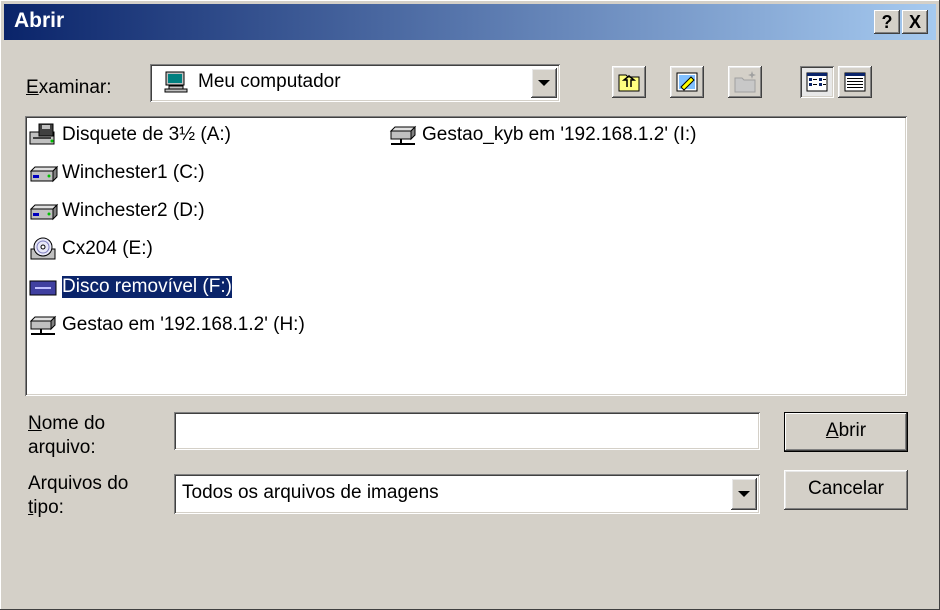 The height and width of the screenshot is (610, 940). What do you see at coordinates (146, 134) in the screenshot?
I see `file-item-label: Disquete de 3½ (A:)` at bounding box center [146, 134].